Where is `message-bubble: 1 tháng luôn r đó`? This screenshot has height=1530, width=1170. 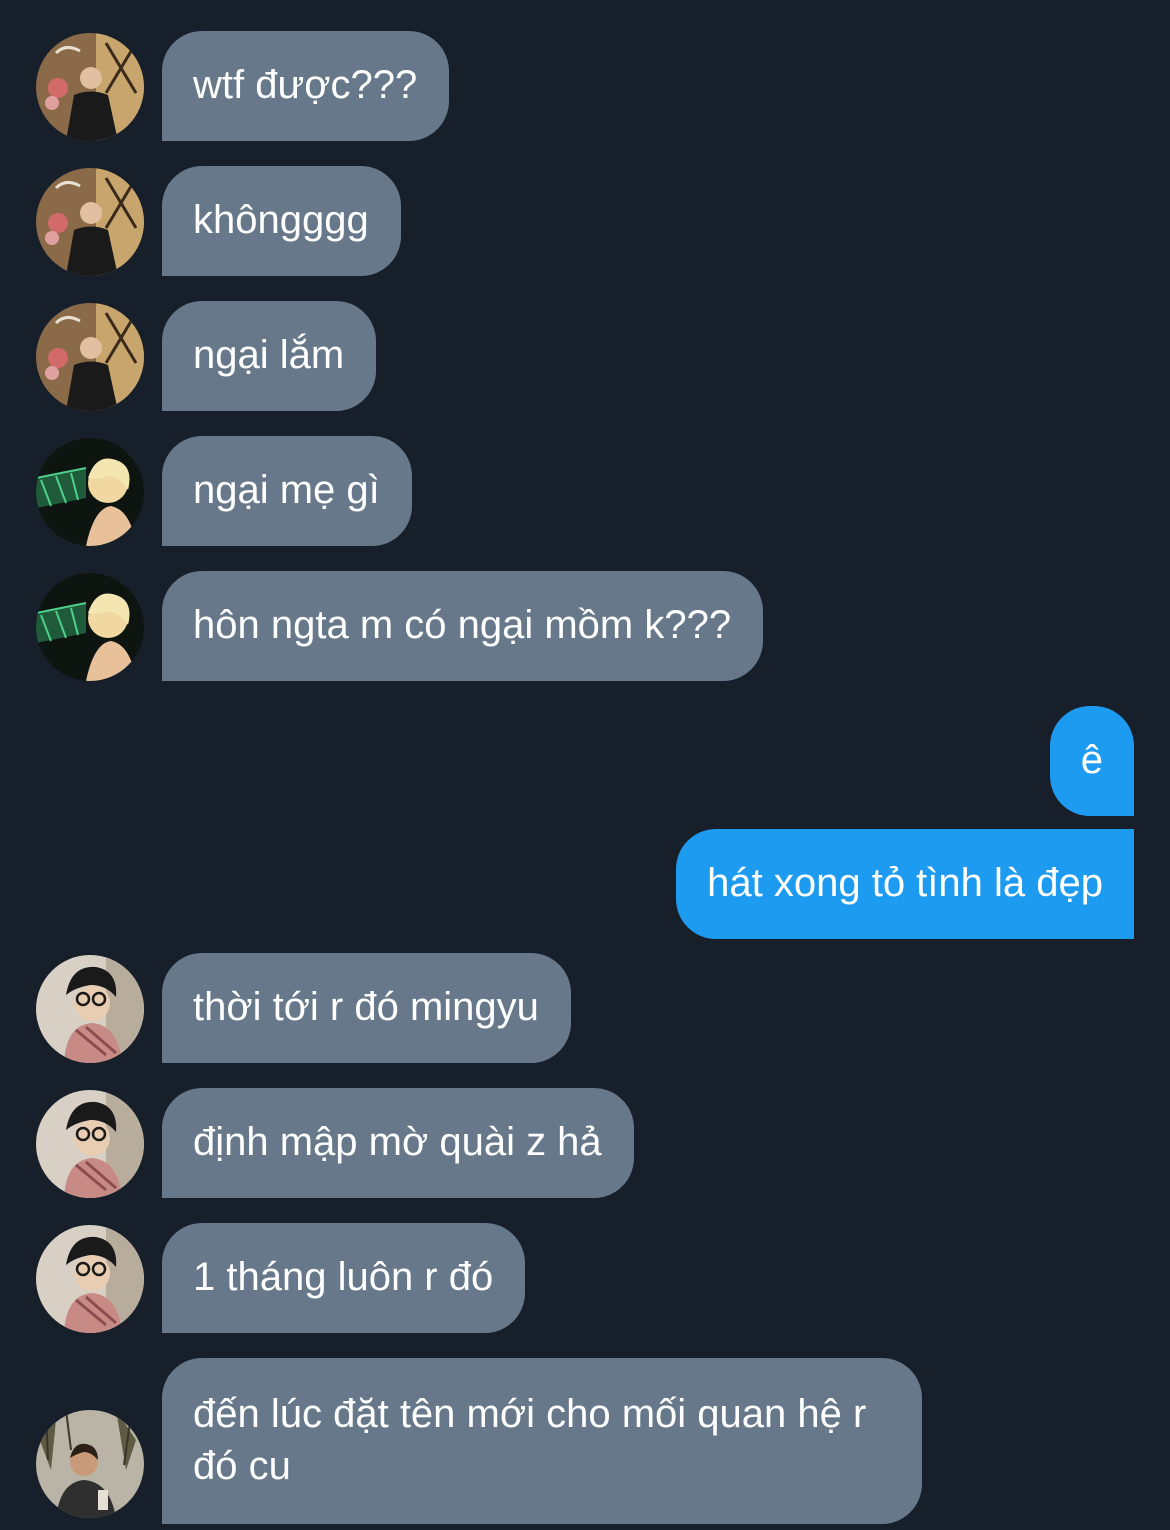
message-bubble: 1 tháng luôn r đó is located at coordinates (344, 1278).